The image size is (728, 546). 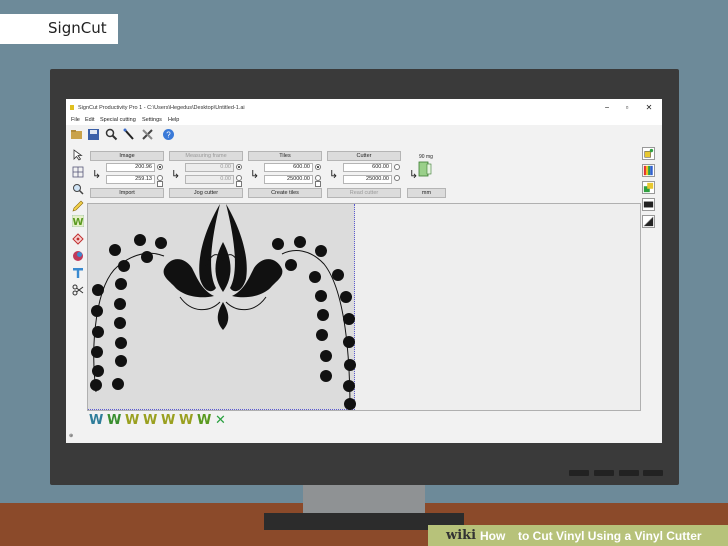 I want to click on image-header: Image, so click(x=127, y=156).